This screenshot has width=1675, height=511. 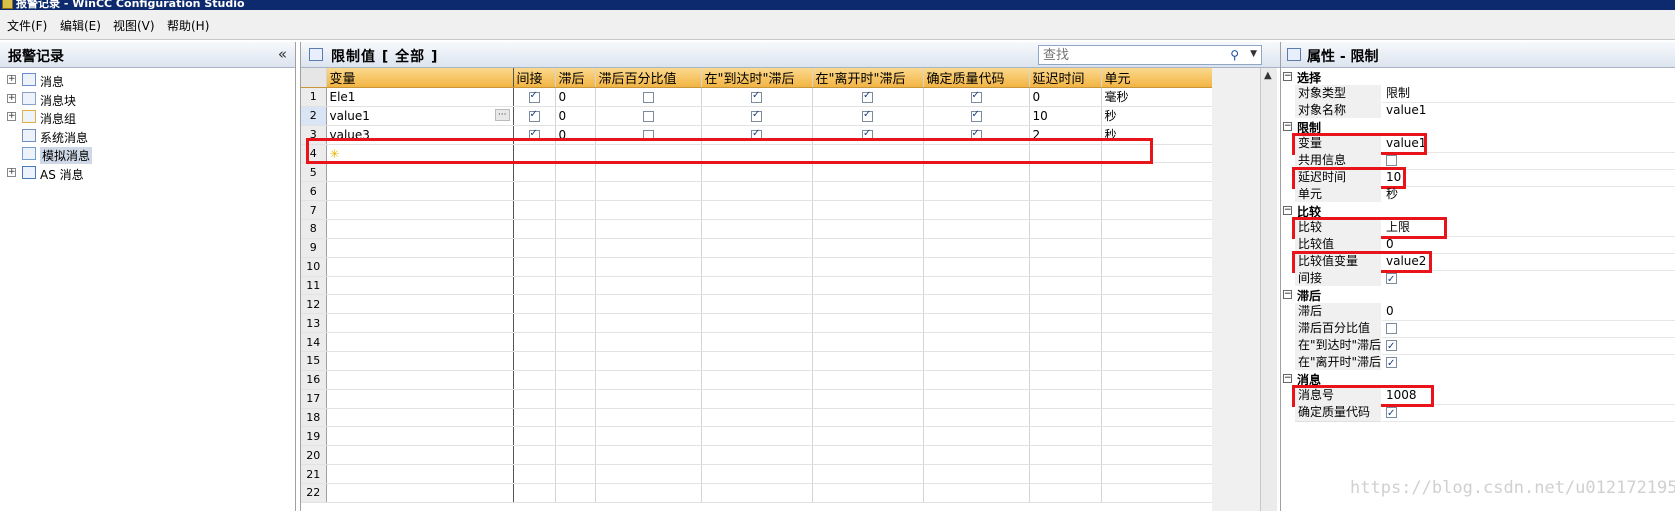 I want to click on table-cell: 10, so click(x=1065, y=116).